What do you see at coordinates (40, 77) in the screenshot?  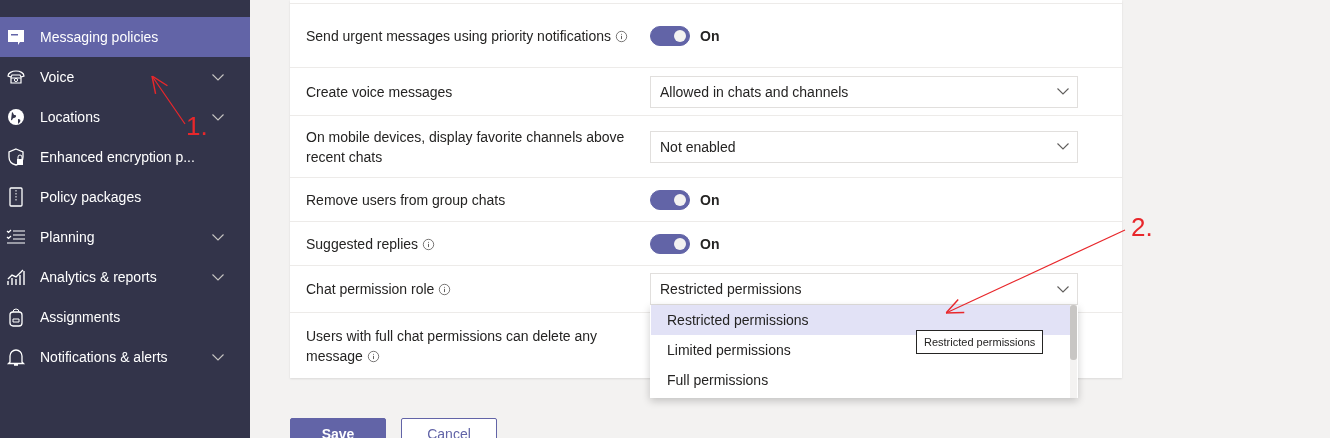 I see `nav-item: Voice` at bounding box center [40, 77].